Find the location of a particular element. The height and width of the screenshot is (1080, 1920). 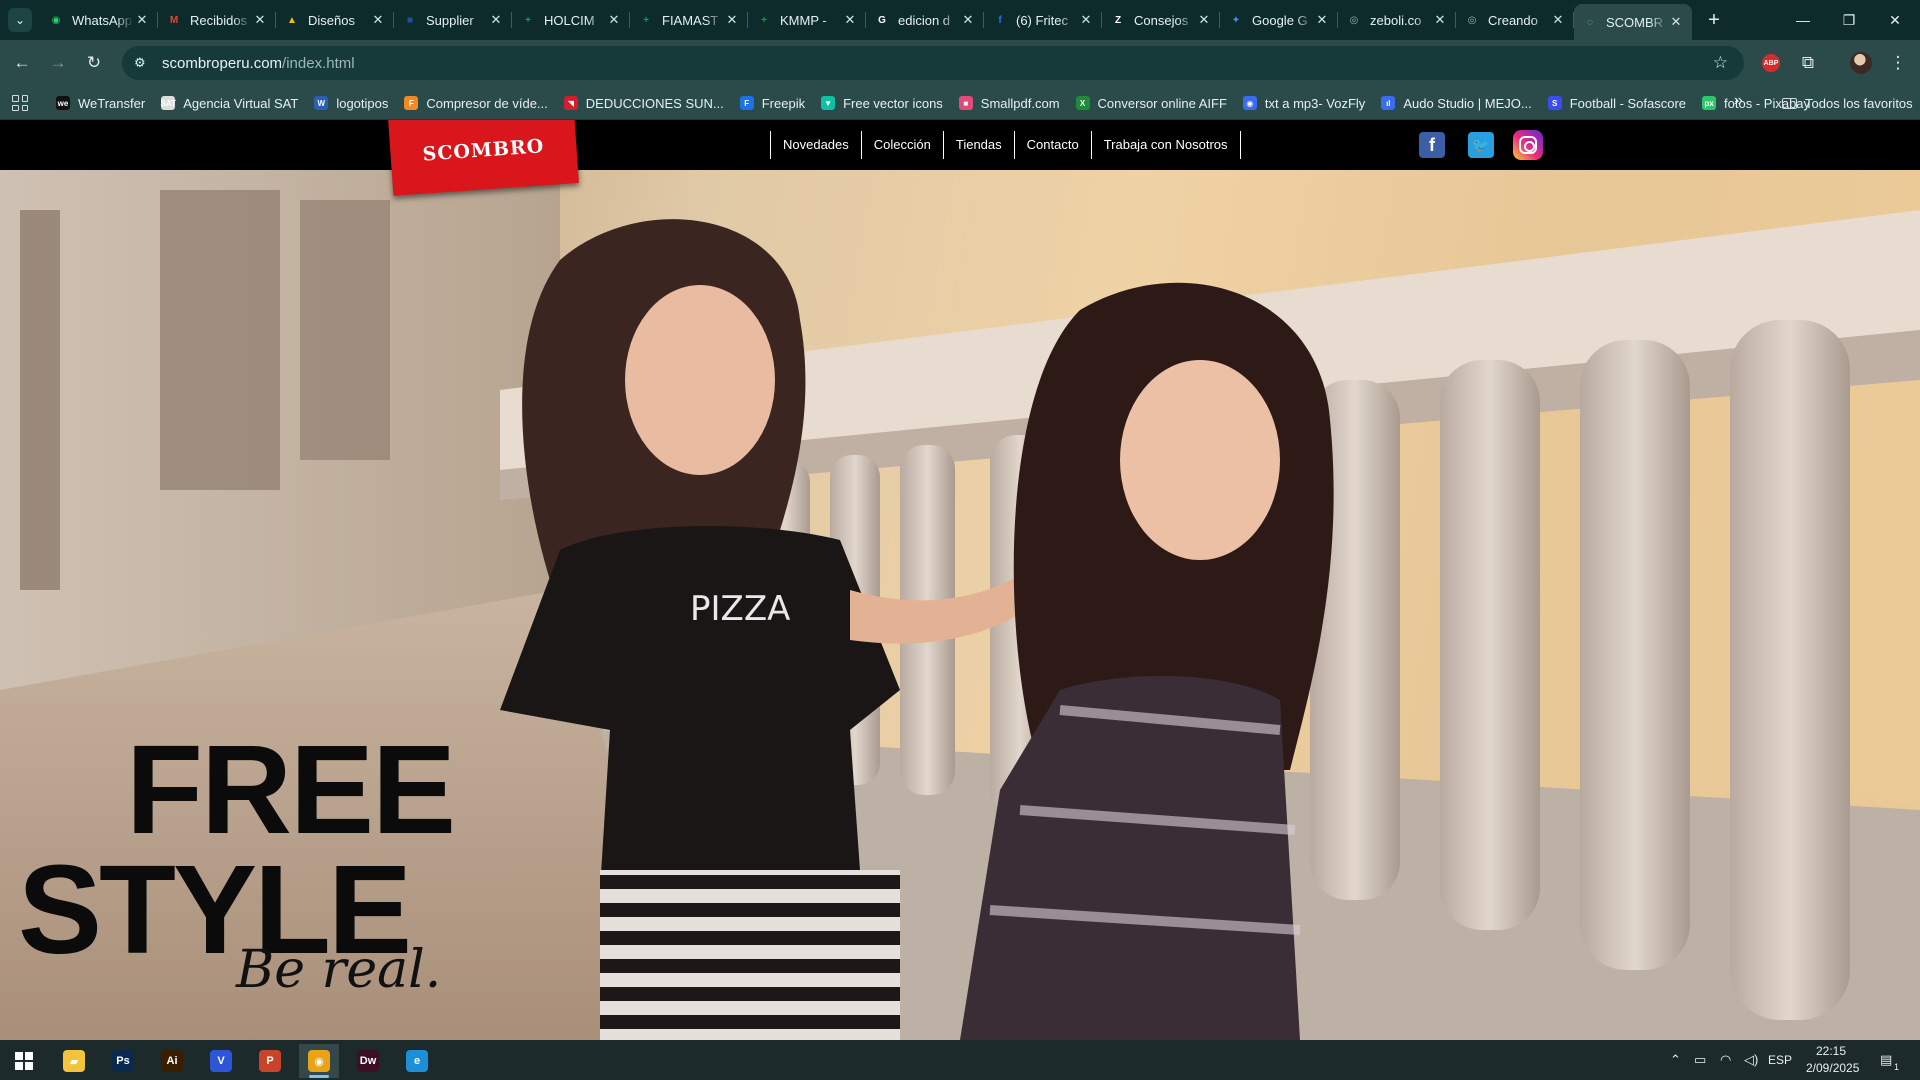

input-language: ESP is located at coordinates (1780, 1060).